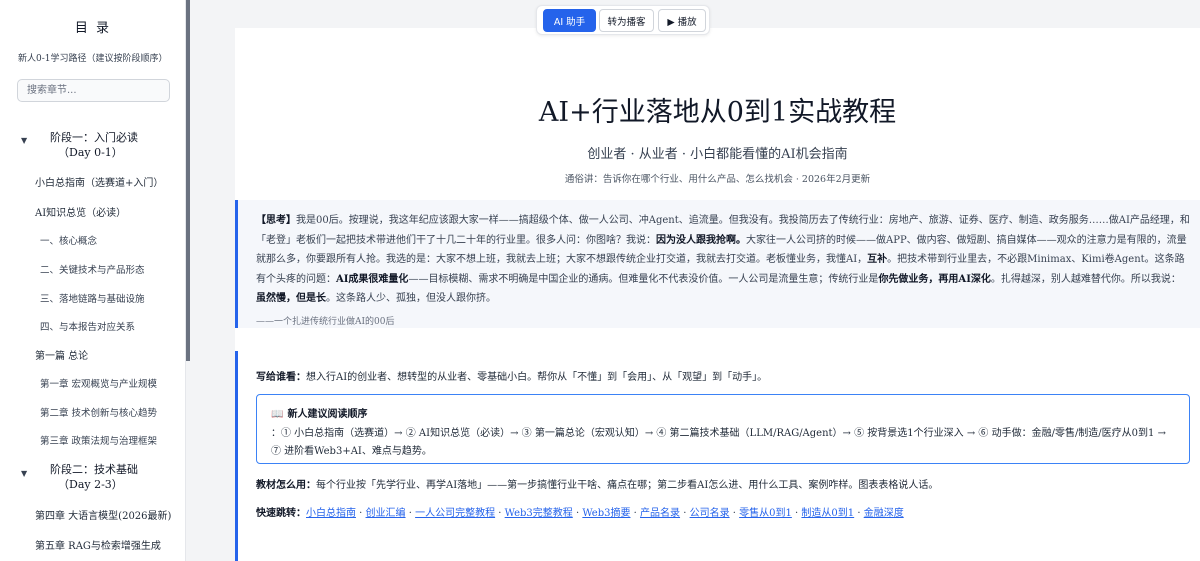 The width and height of the screenshot is (1200, 561). I want to click on quote-signature: ——一个扎进传统行业做AI的00后, so click(325, 321).